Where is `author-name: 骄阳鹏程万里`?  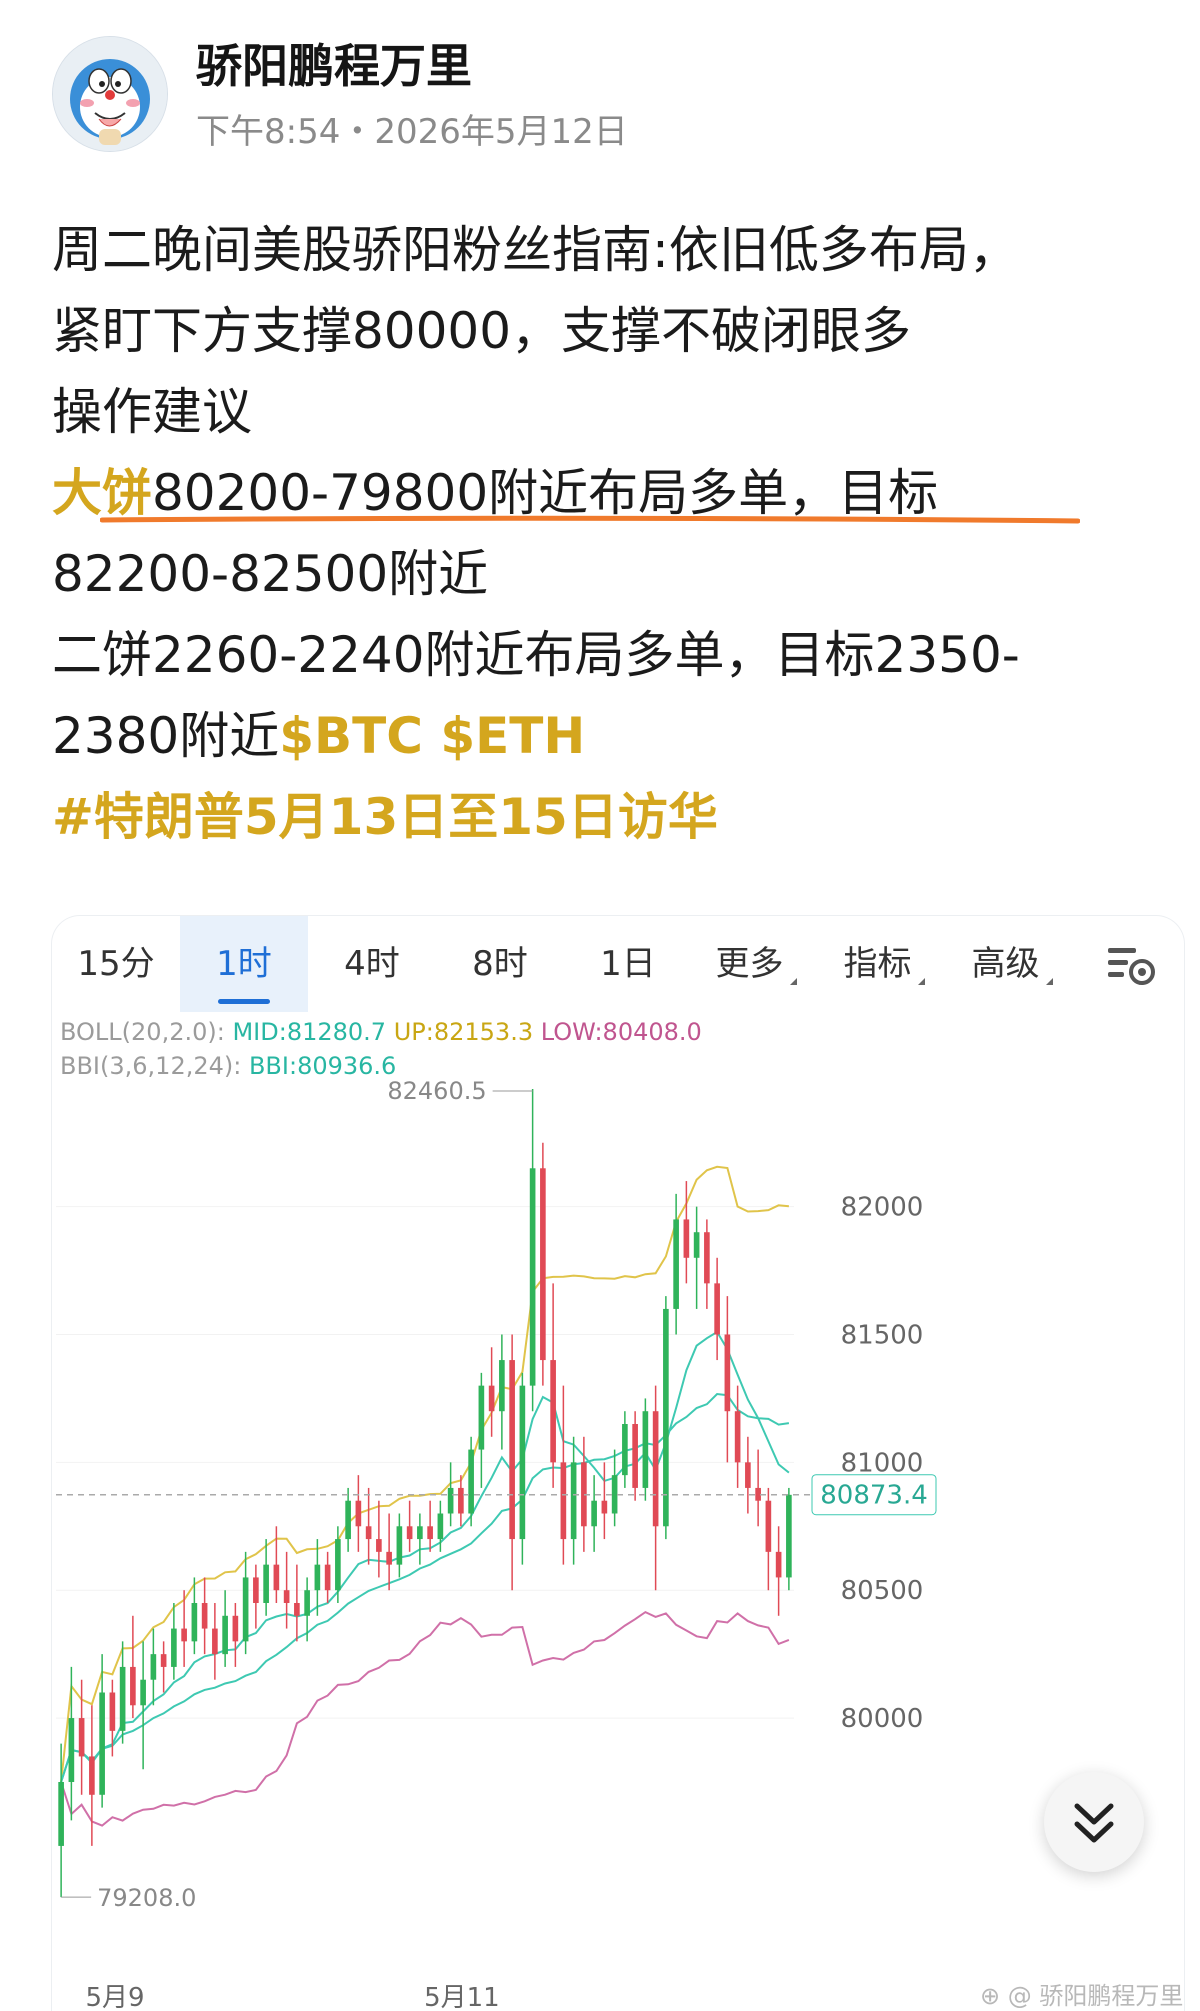
author-name: 骄阳鹏程万里 is located at coordinates (334, 63).